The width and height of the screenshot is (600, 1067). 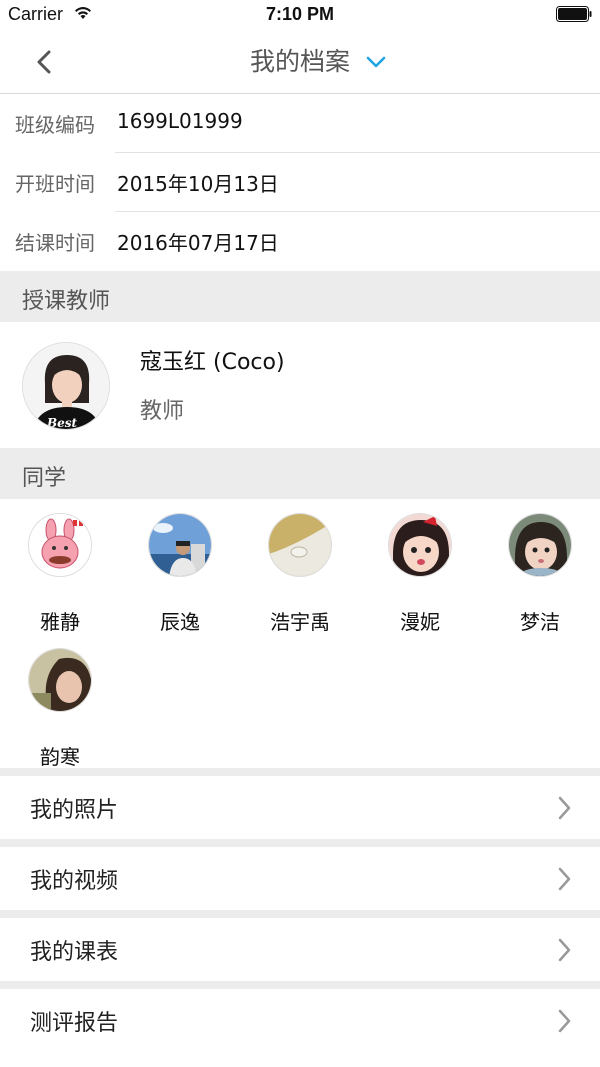 I want to click on section-header-teacher: 授课教师, so click(x=300, y=296).